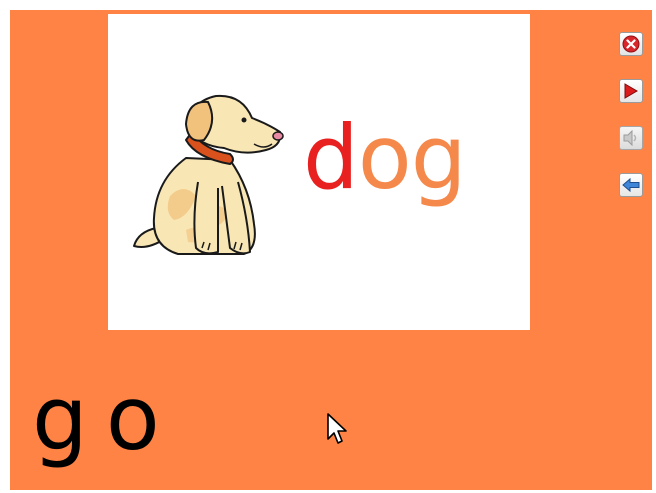 The height and width of the screenshot is (493, 656). I want to click on close-icon, so click(631, 44).